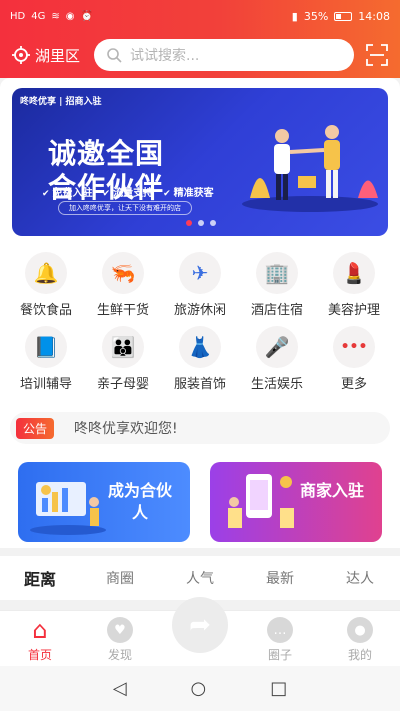 The width and height of the screenshot is (400, 711). Describe the element at coordinates (200, 273) in the screenshot. I see `airplane-icon: ✈` at that location.